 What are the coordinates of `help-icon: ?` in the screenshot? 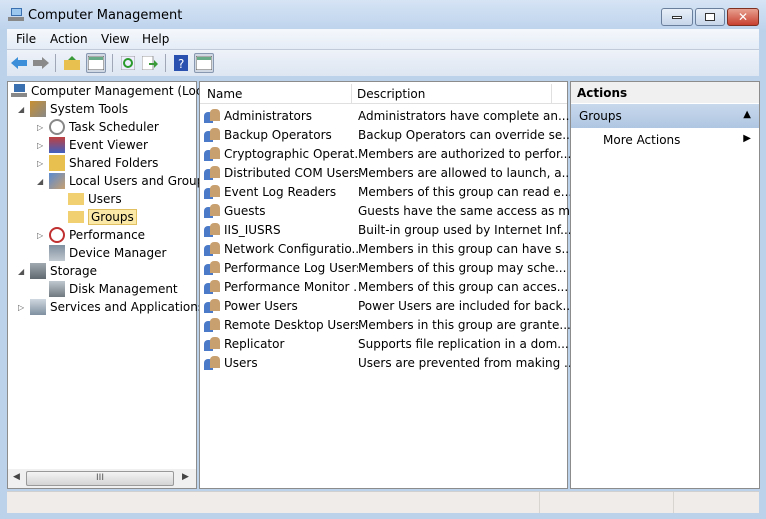 It's located at (181, 63).